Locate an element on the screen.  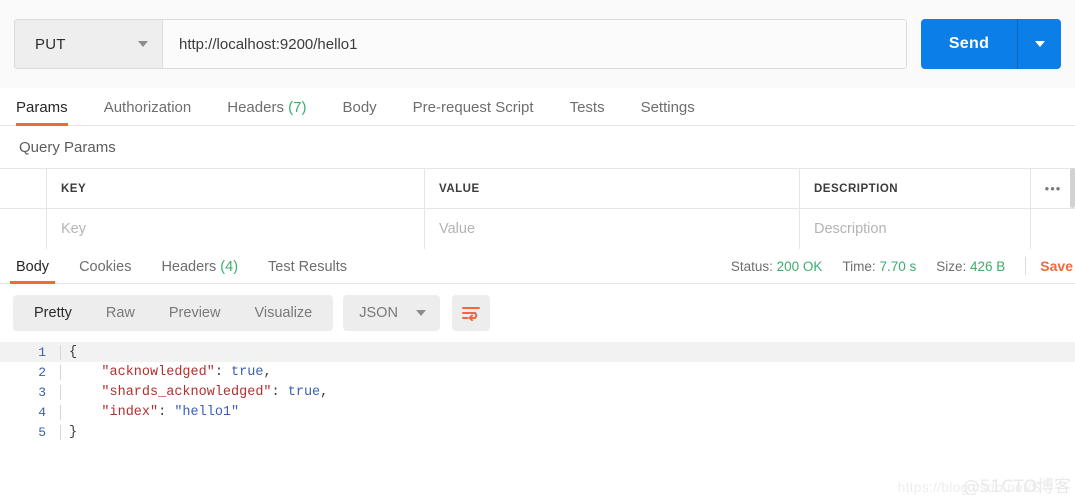
row-checkbox-cell is located at coordinates (23, 229).